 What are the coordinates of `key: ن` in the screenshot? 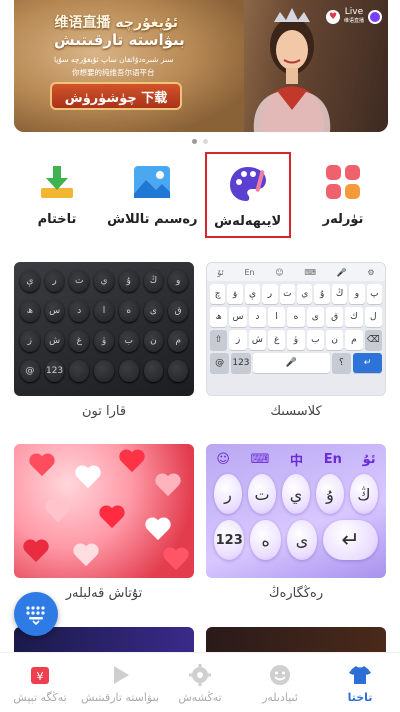 It's located at (334, 340).